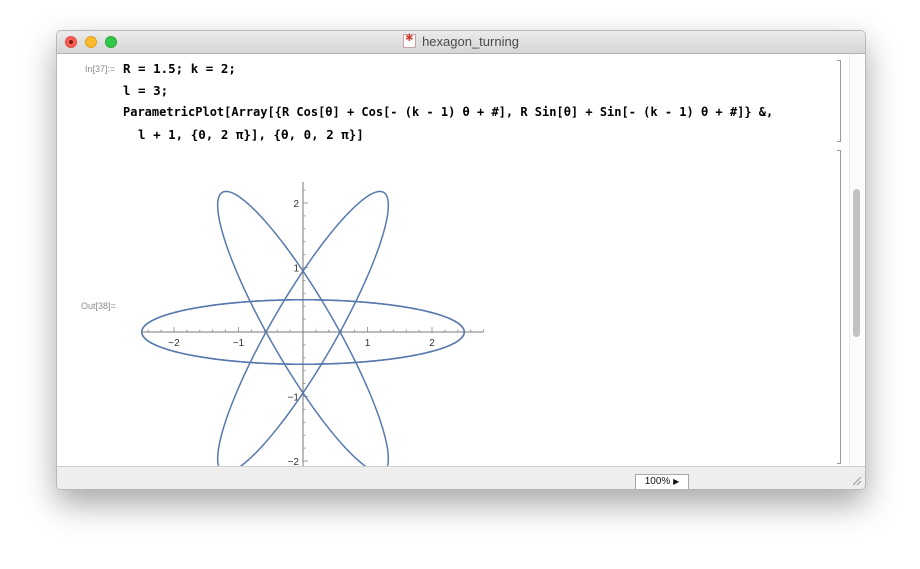 The height and width of the screenshot is (569, 920). Describe the element at coordinates (657, 481) in the screenshot. I see `zoom-value: 100%` at that location.